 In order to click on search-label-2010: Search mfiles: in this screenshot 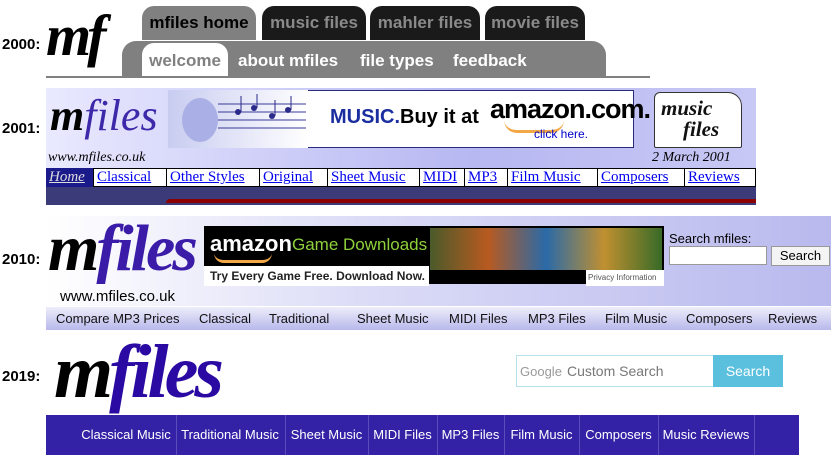, I will do `click(710, 238)`.